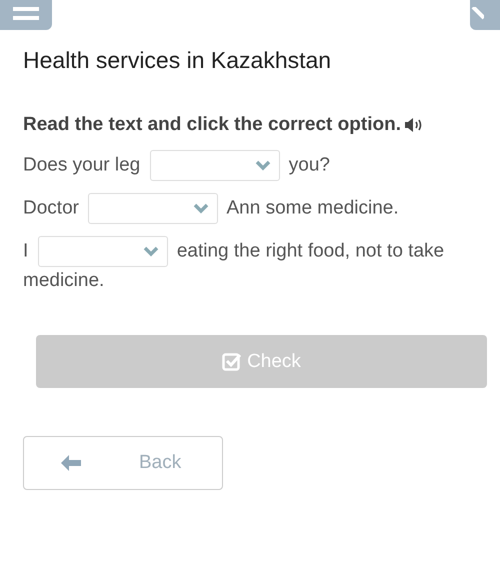 The image size is (500, 571). I want to click on sentence-text: Does your leg, so click(81, 165).